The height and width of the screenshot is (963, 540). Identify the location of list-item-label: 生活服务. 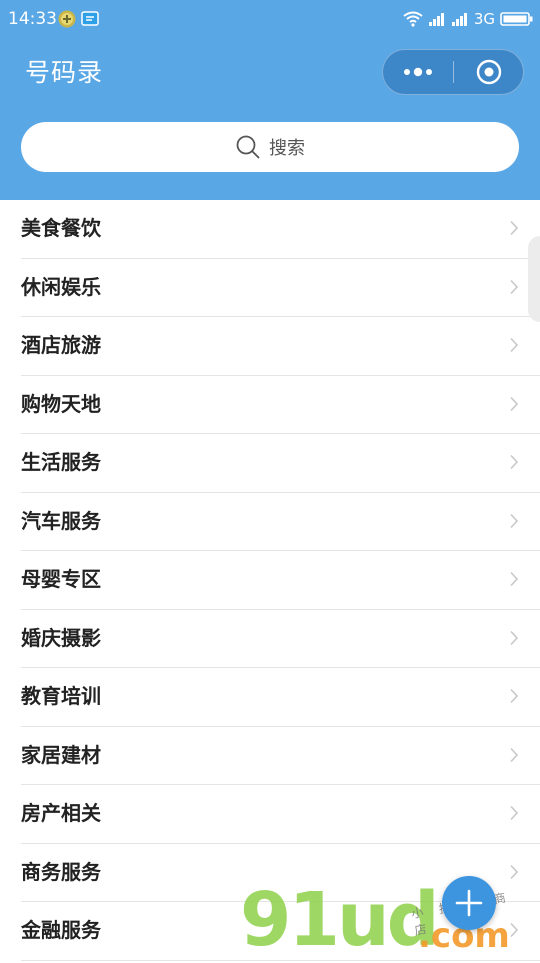
(61, 462).